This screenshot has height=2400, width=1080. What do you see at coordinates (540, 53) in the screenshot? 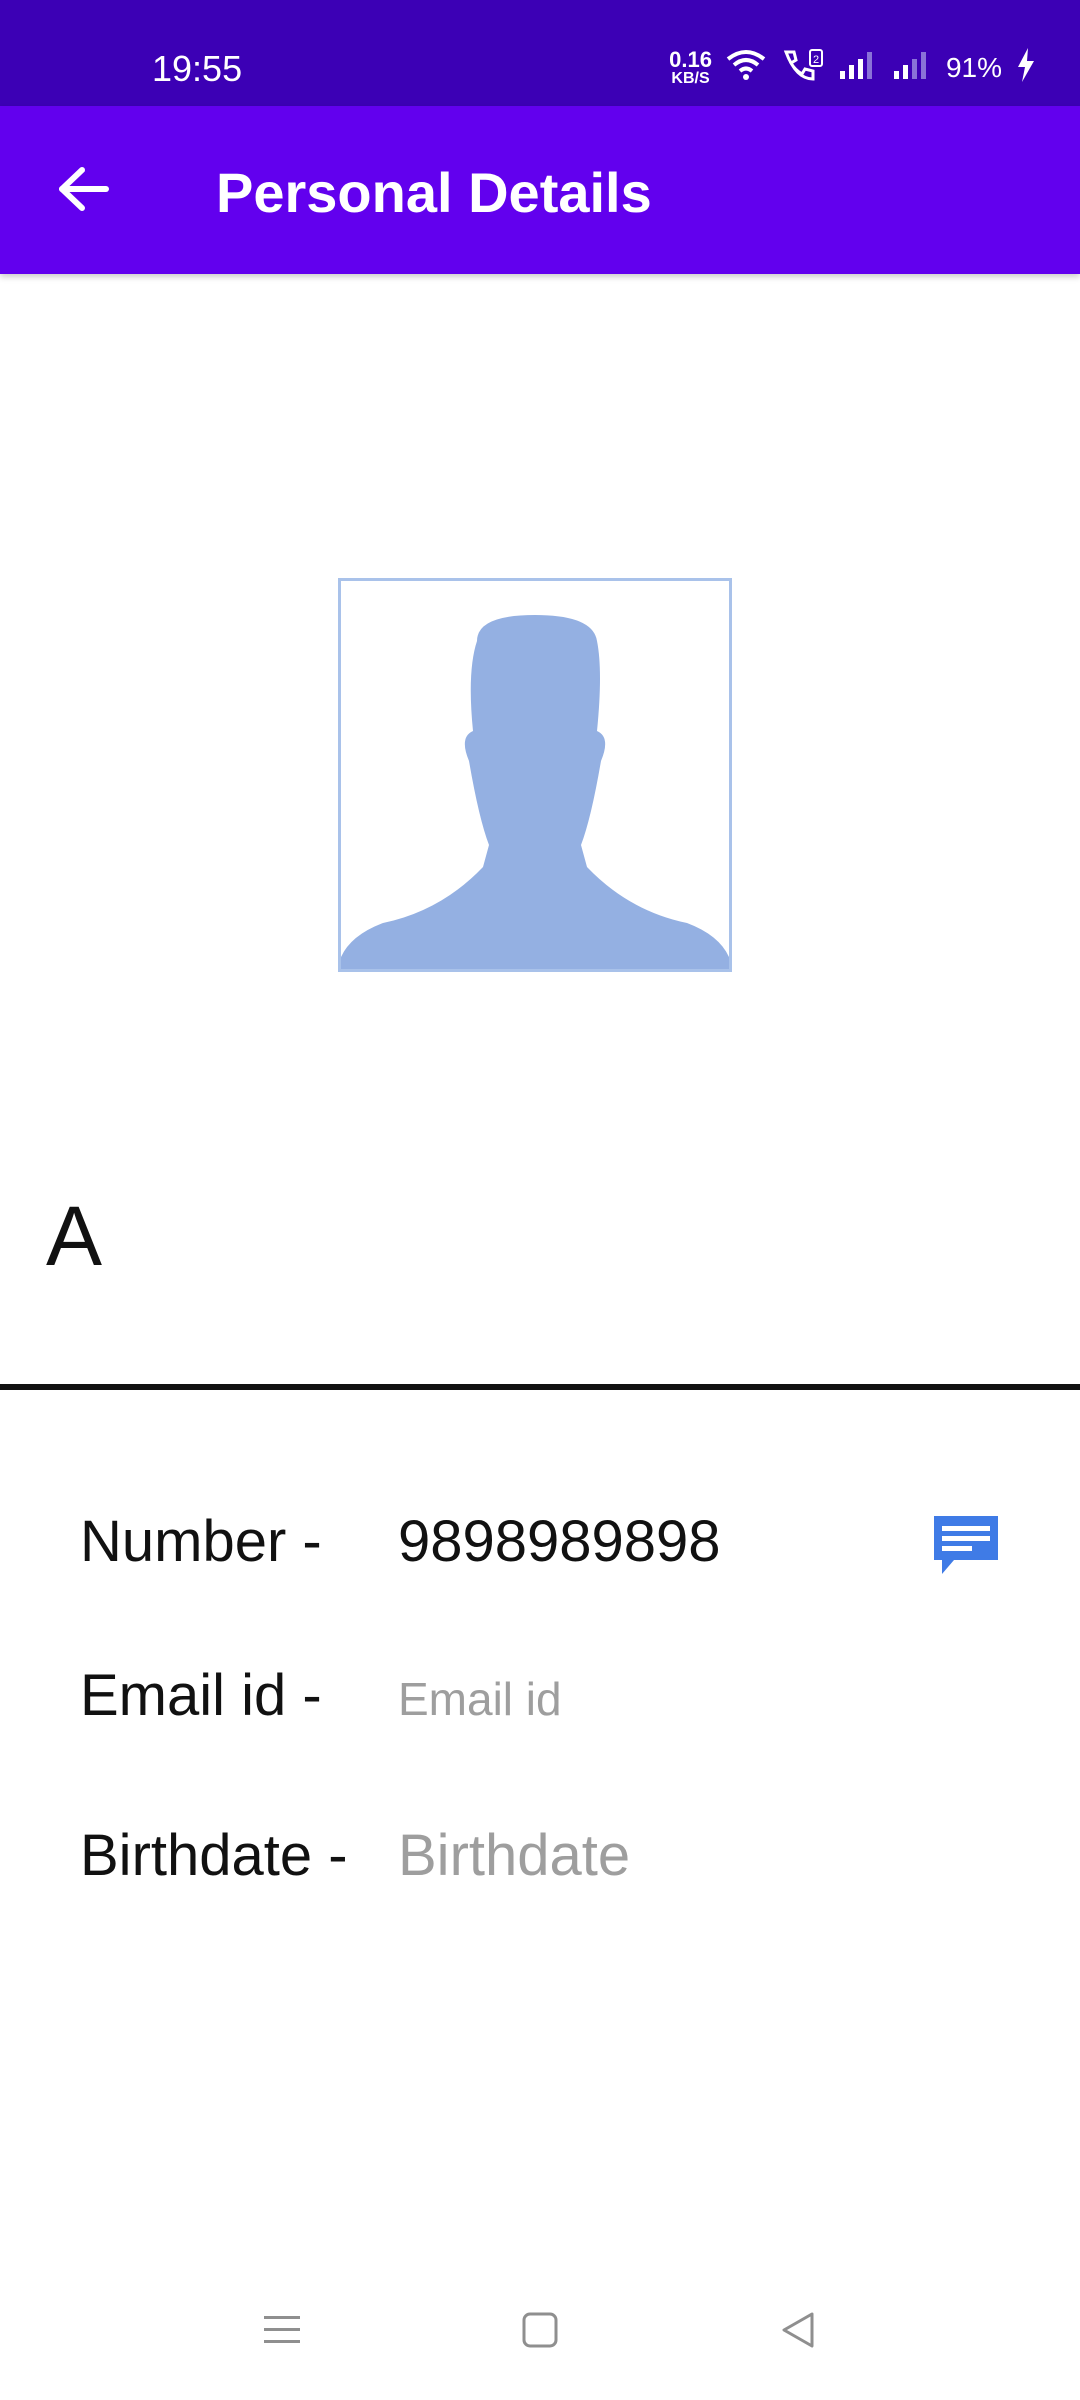
I see `status-bar: 19:55 0.16 KB/S 2 91%` at bounding box center [540, 53].